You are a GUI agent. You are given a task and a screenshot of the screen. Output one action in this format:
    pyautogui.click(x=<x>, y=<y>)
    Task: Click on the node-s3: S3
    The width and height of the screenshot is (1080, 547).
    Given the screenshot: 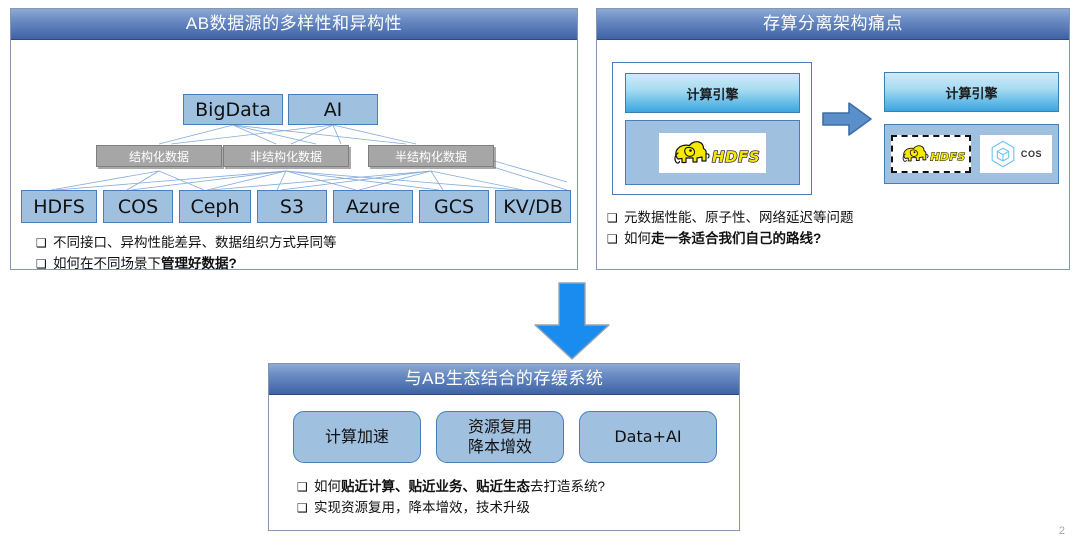 What is the action you would take?
    pyautogui.click(x=292, y=206)
    